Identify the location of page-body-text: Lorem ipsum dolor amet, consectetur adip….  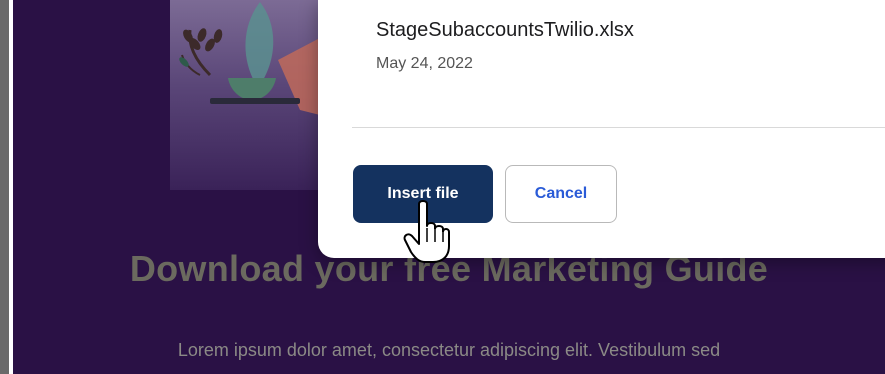
(449, 350).